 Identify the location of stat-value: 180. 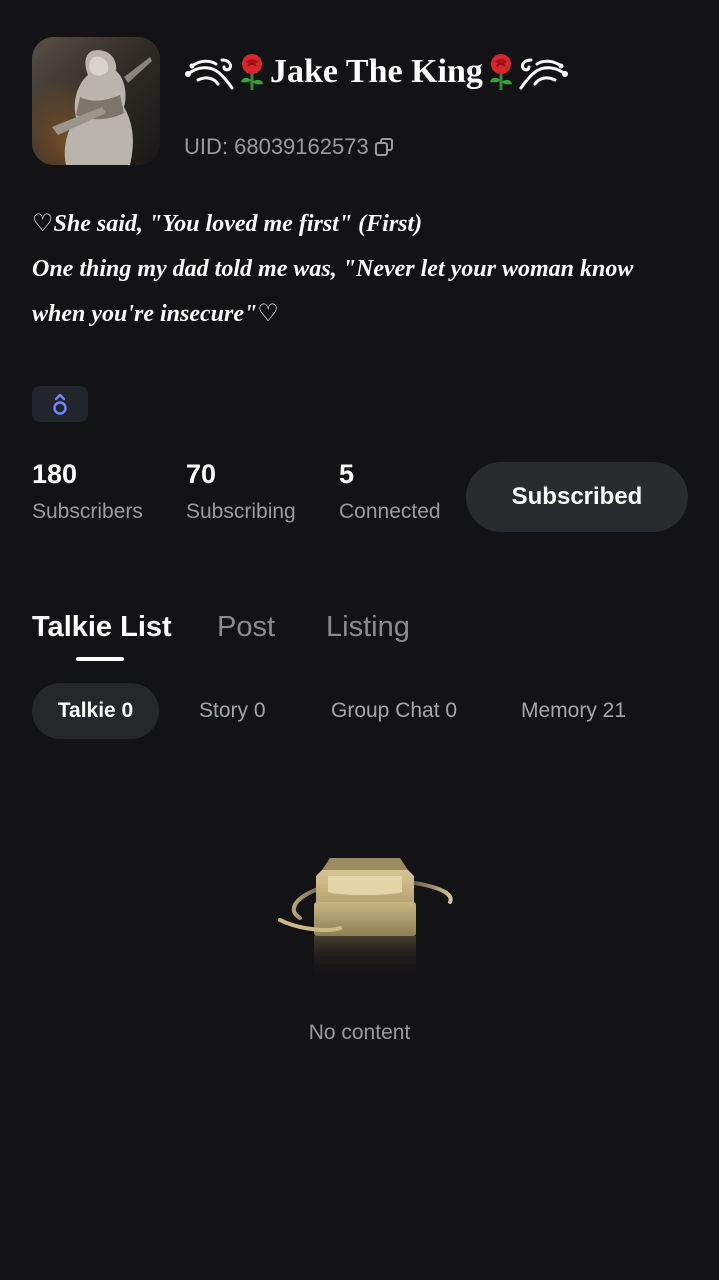
(55, 474).